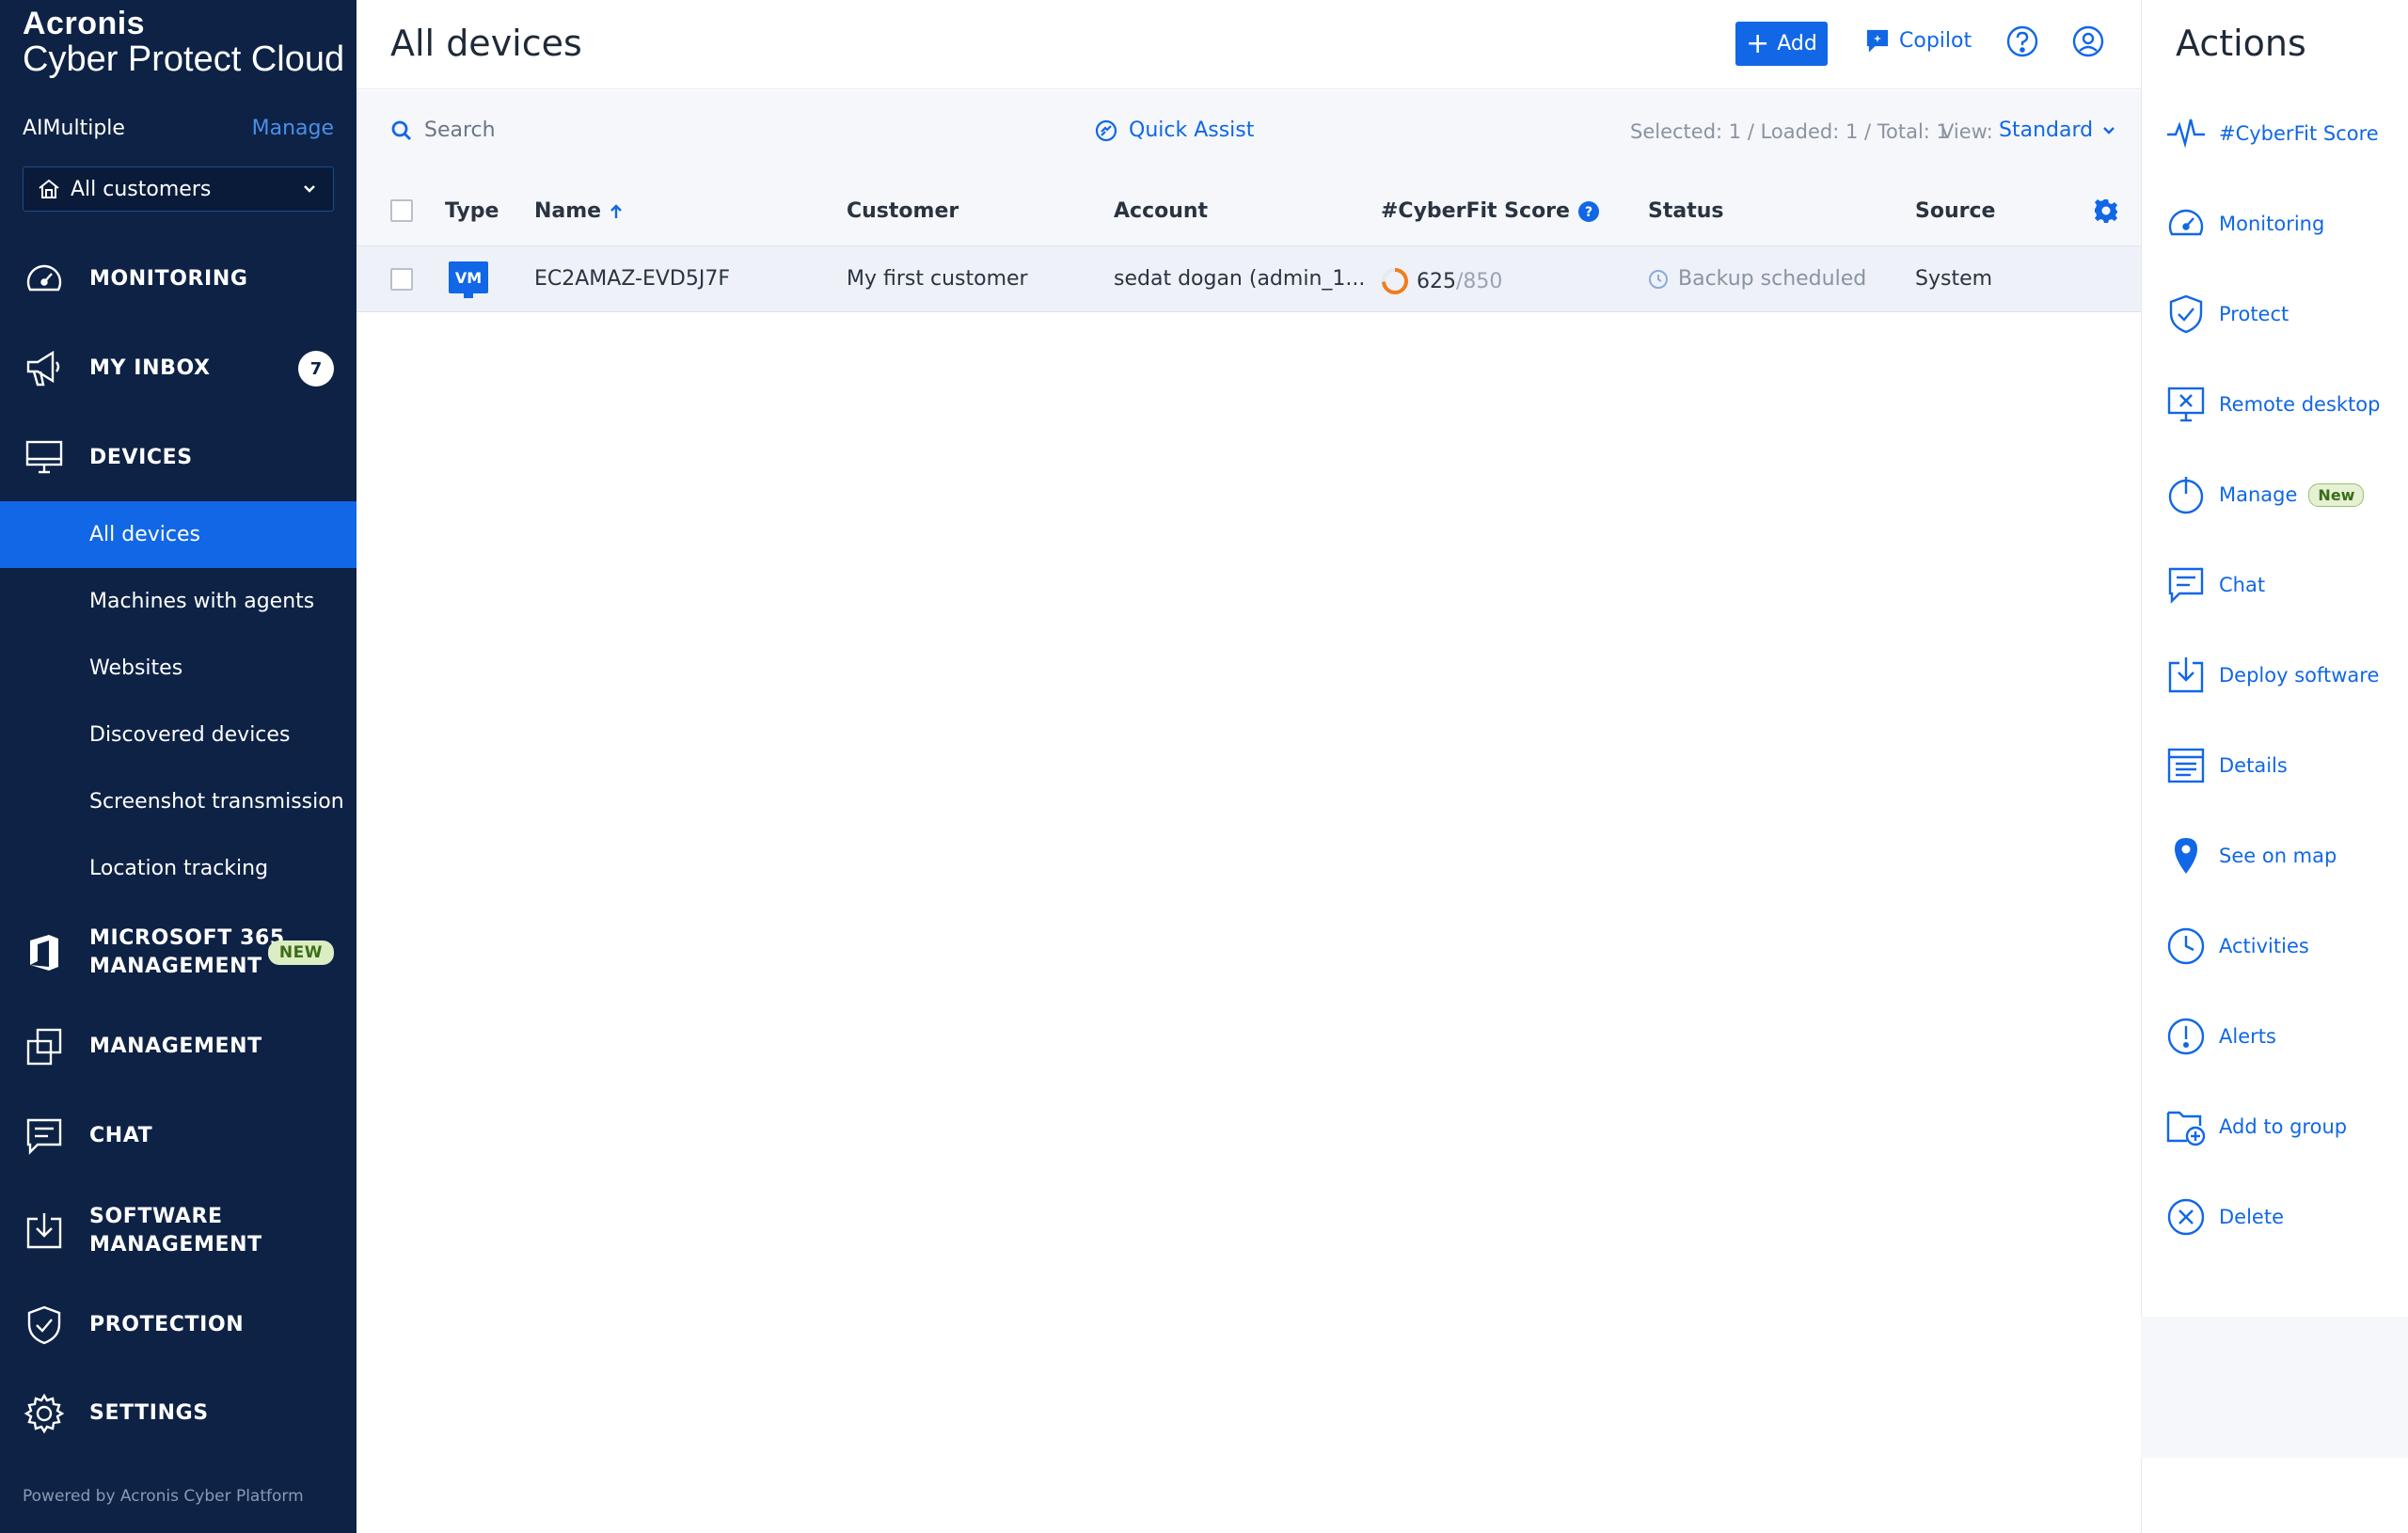  I want to click on action-label: #CyberFit Score, so click(2299, 133).